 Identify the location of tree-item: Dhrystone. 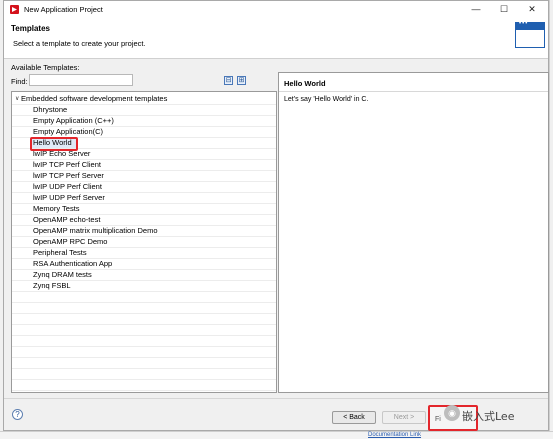
(144, 110).